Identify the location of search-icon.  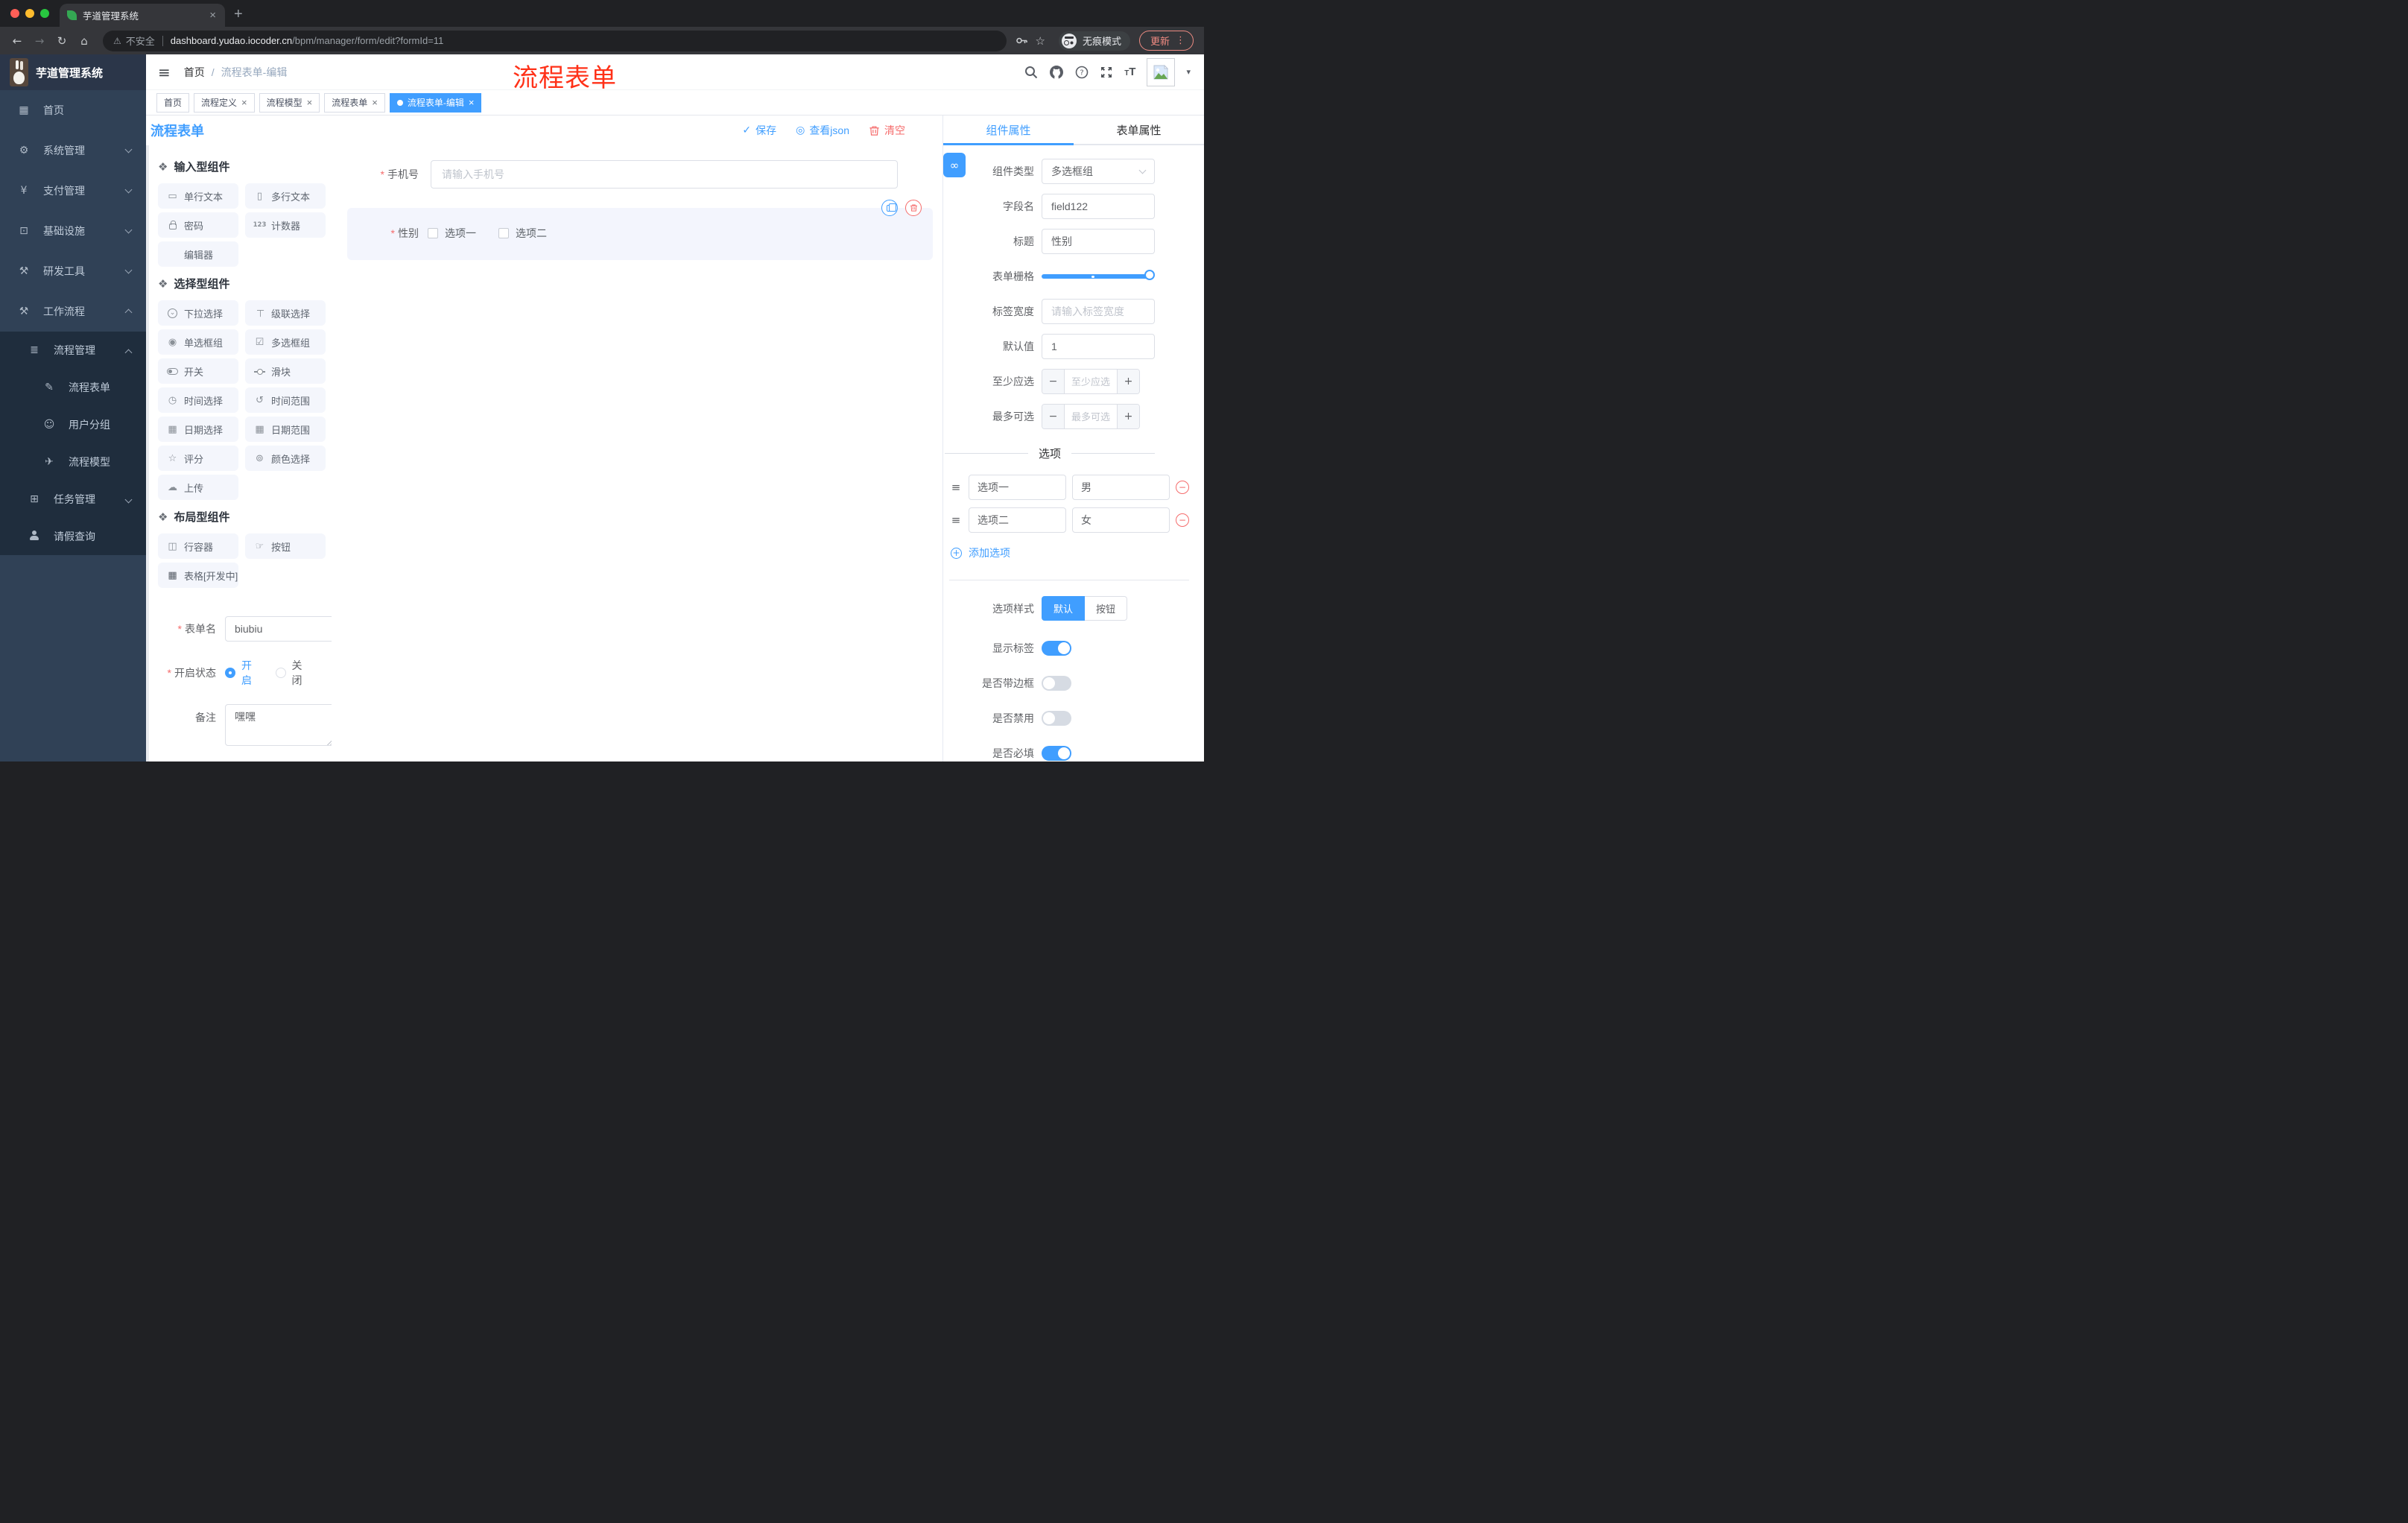
(1031, 72).